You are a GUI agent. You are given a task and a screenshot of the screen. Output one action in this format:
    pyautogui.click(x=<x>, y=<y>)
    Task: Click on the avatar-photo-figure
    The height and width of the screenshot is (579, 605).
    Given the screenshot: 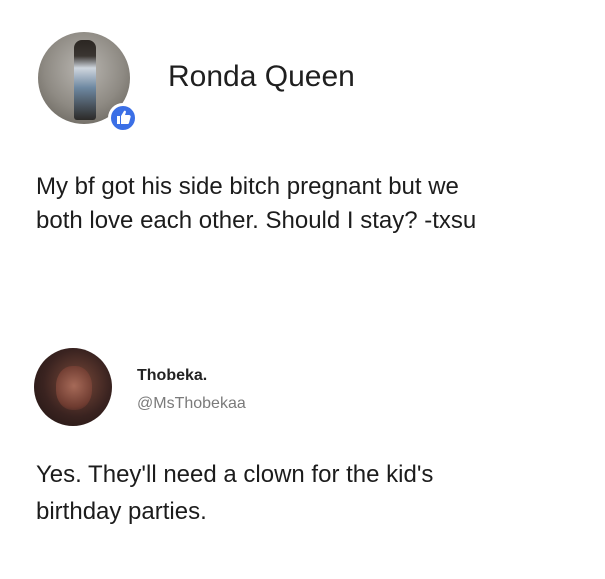 What is the action you would take?
    pyautogui.click(x=85, y=80)
    